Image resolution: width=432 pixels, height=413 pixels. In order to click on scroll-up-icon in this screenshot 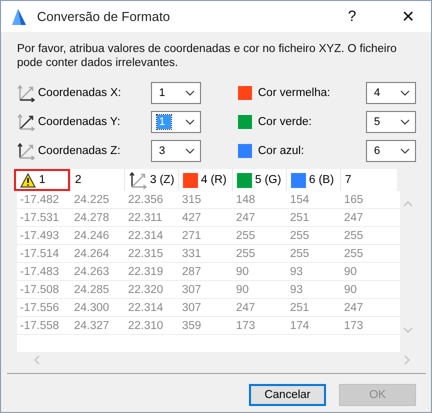, I will do `click(408, 204)`.